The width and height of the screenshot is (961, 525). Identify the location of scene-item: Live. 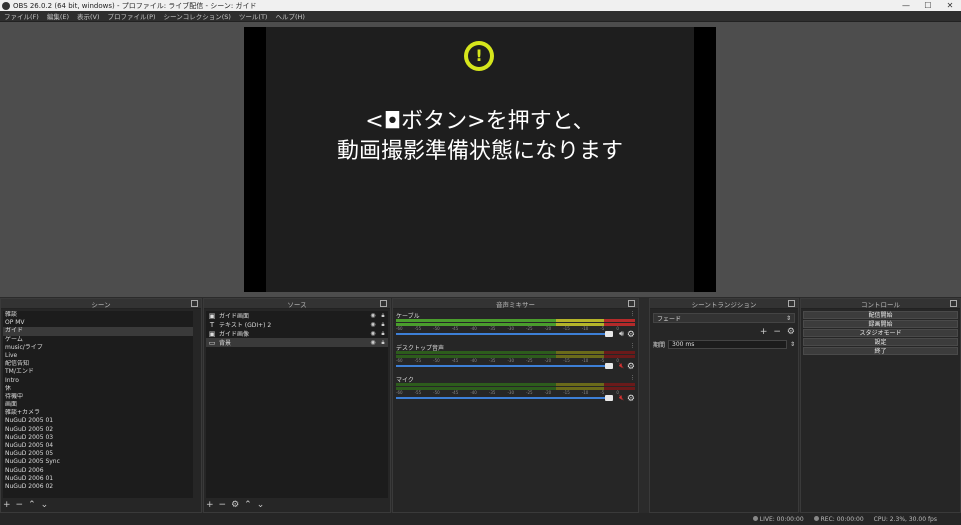
(98, 356).